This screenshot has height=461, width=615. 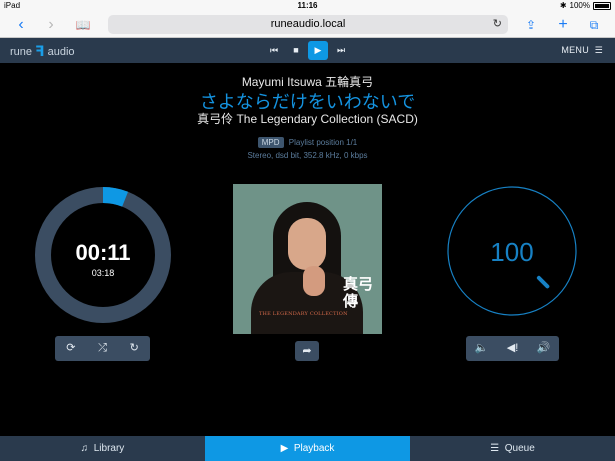 What do you see at coordinates (314, 281) in the screenshot?
I see `cover-hand` at bounding box center [314, 281].